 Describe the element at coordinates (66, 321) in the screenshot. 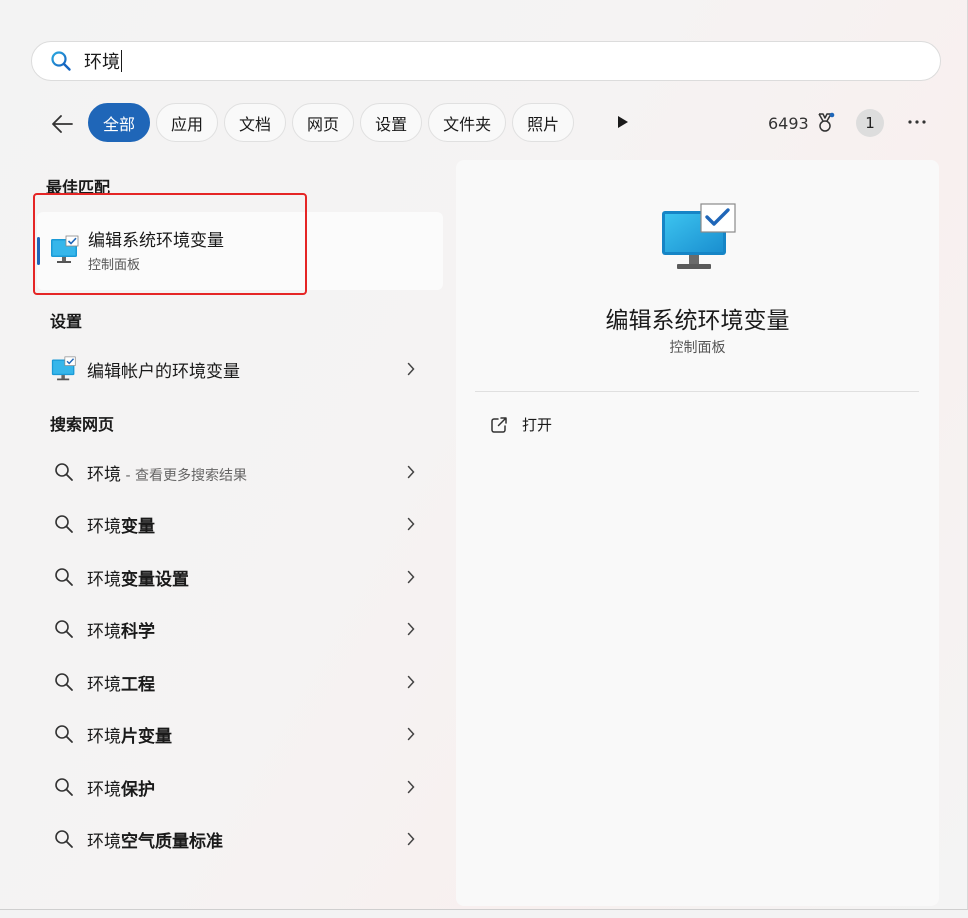

I see `settings-heading: 设置` at that location.